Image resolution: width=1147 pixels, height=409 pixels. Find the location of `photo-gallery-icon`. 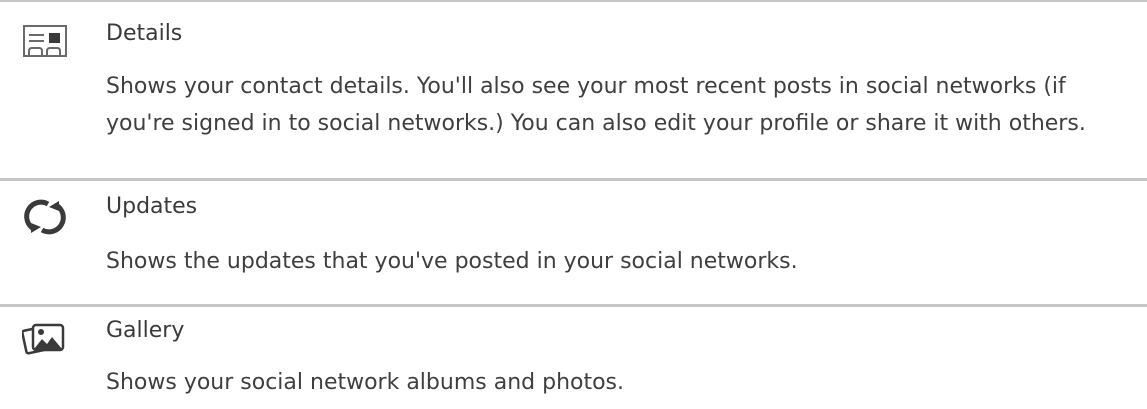

photo-gallery-icon is located at coordinates (45, 339).